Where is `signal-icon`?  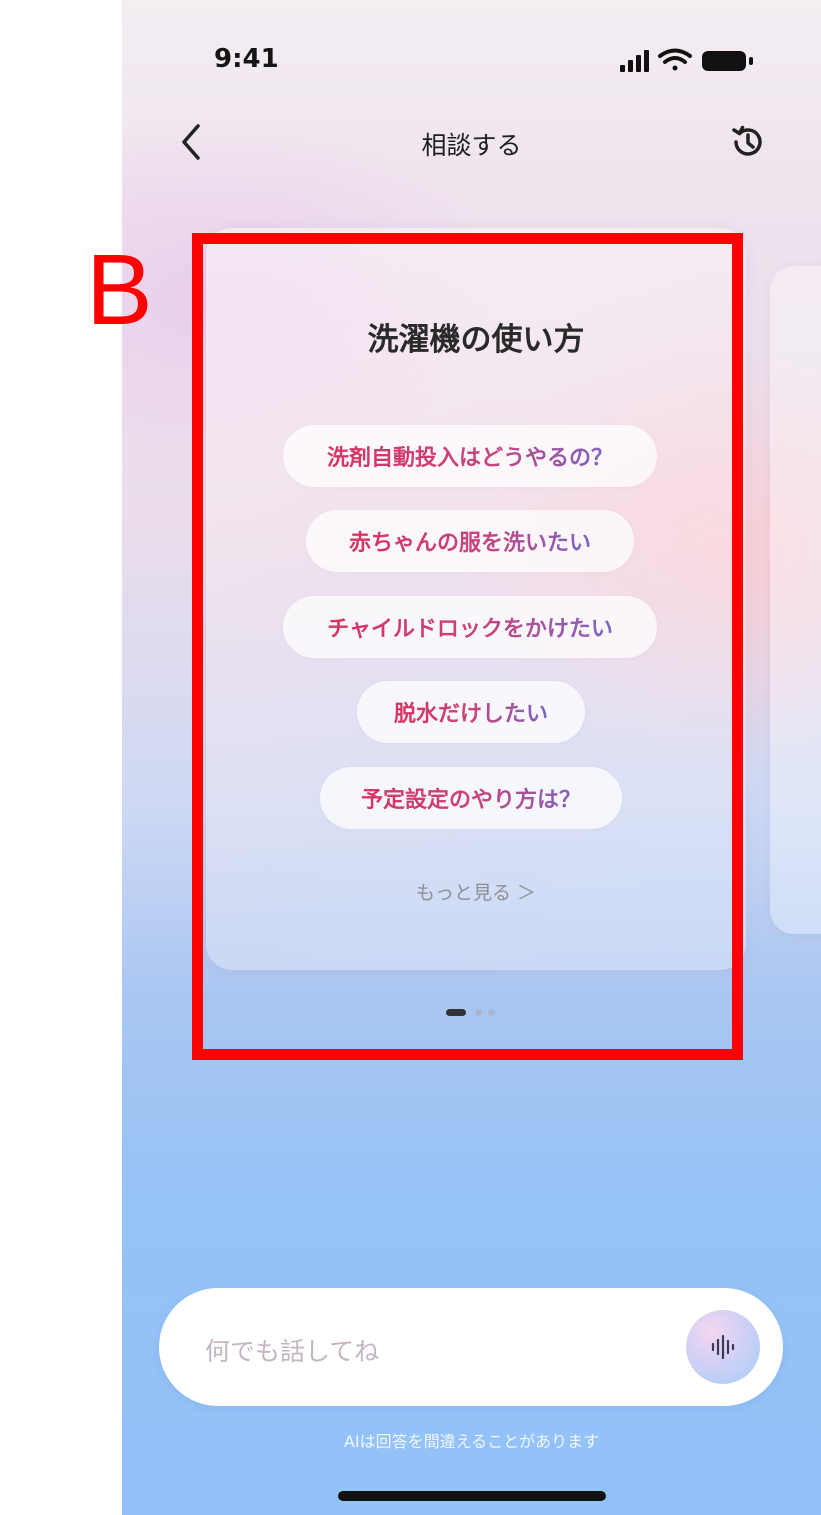 signal-icon is located at coordinates (634, 61).